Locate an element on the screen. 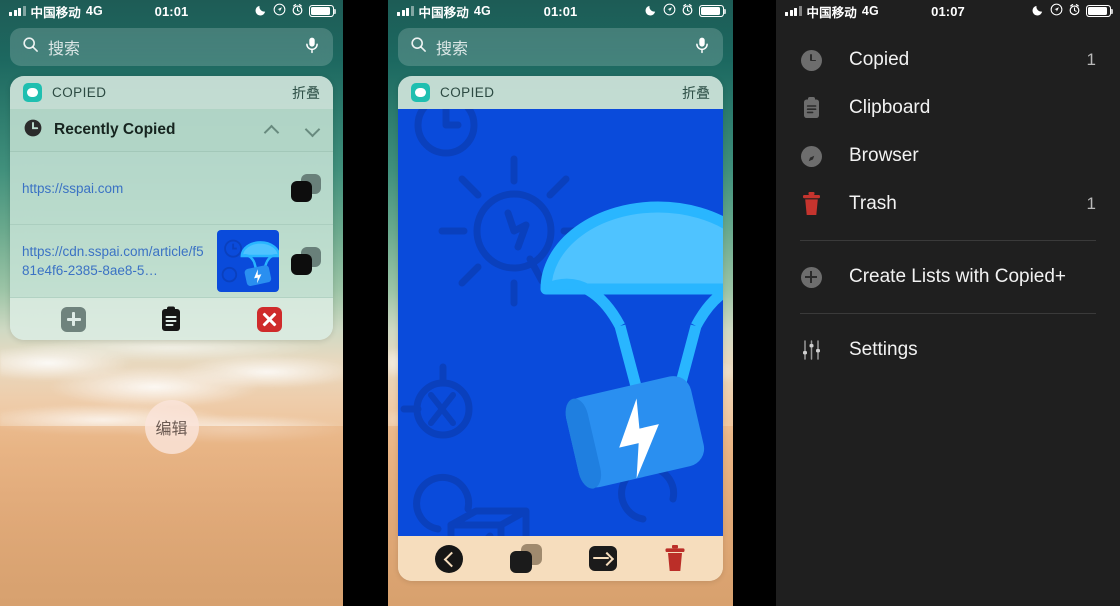 Image resolution: width=1120 pixels, height=606 pixels. preview-toolbar is located at coordinates (560, 558).